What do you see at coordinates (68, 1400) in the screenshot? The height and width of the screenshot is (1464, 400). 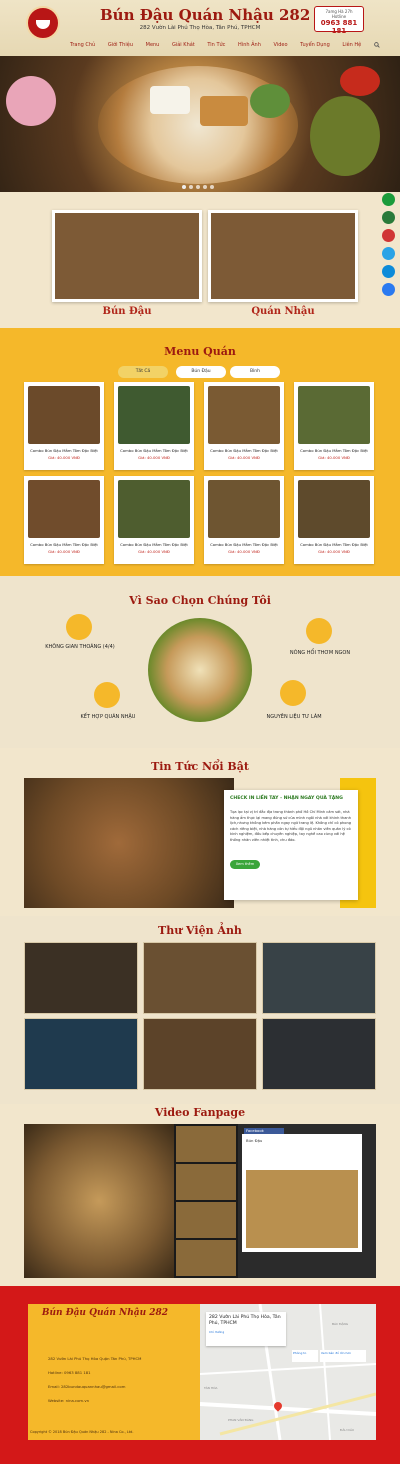 I see `footer-website: Website: nina.com.vn` at bounding box center [68, 1400].